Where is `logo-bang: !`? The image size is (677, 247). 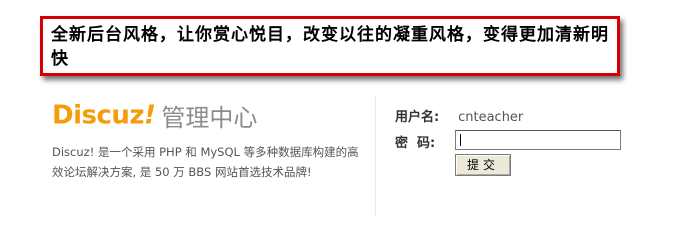
logo-bang: ! is located at coordinates (150, 115).